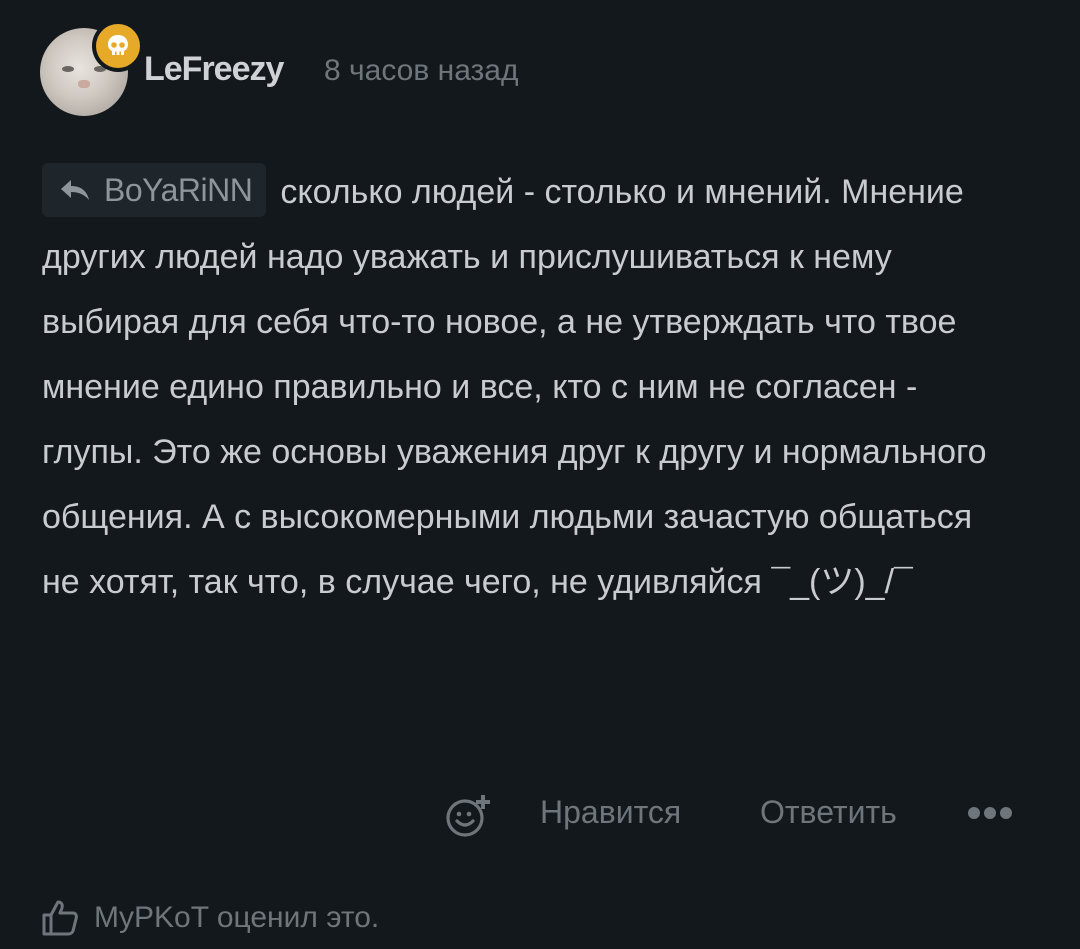 The width and height of the screenshot is (1080, 949). I want to click on liked-by-row: MyPKoT оценил это., so click(209, 918).